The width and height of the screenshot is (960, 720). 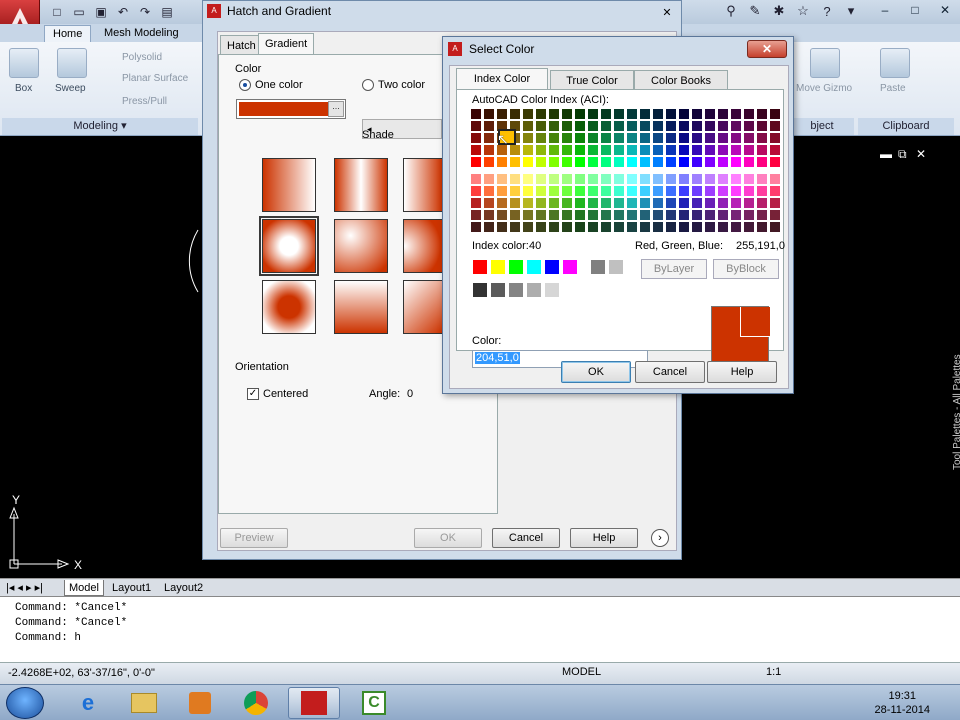 I want to click on maximize-icon: □, so click(x=915, y=10).